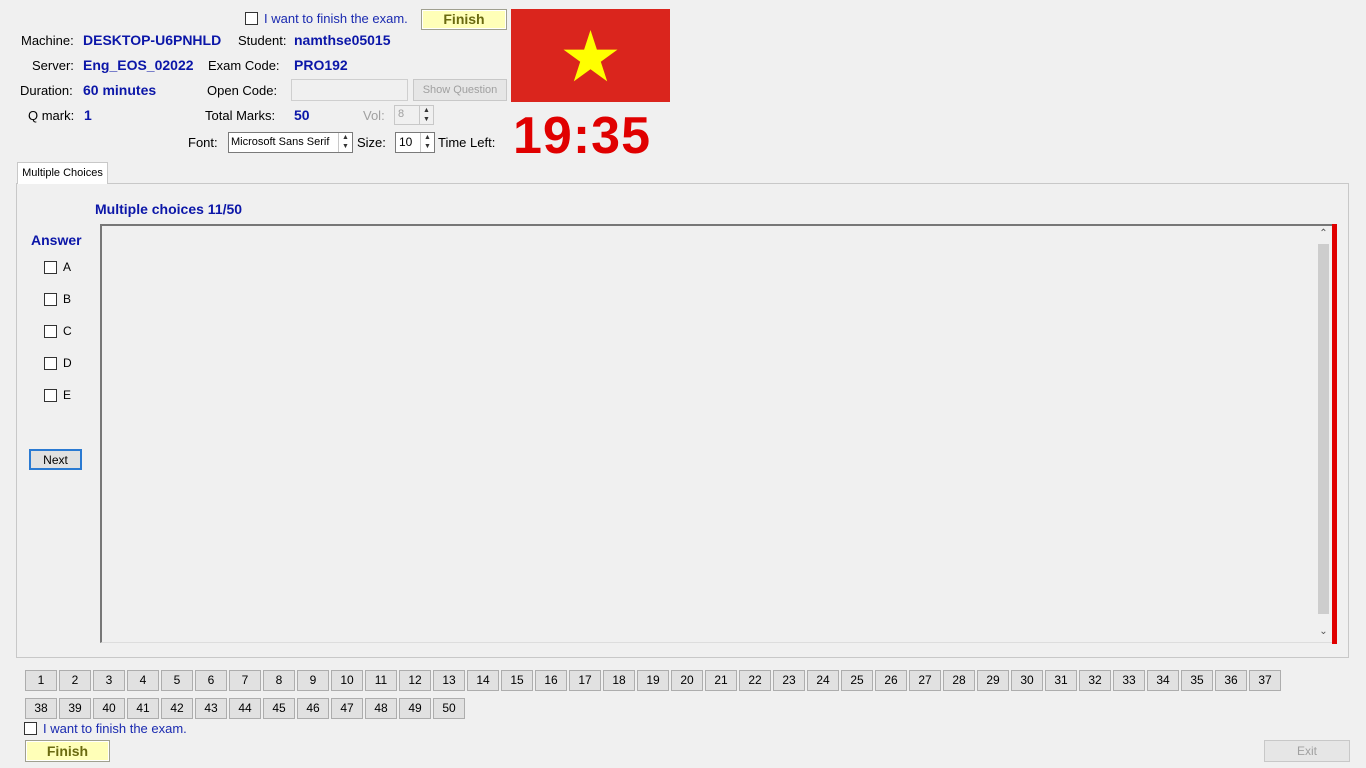 The height and width of the screenshot is (768, 1366). What do you see at coordinates (1129, 680) in the screenshot?
I see `question-nav-button: 33` at bounding box center [1129, 680].